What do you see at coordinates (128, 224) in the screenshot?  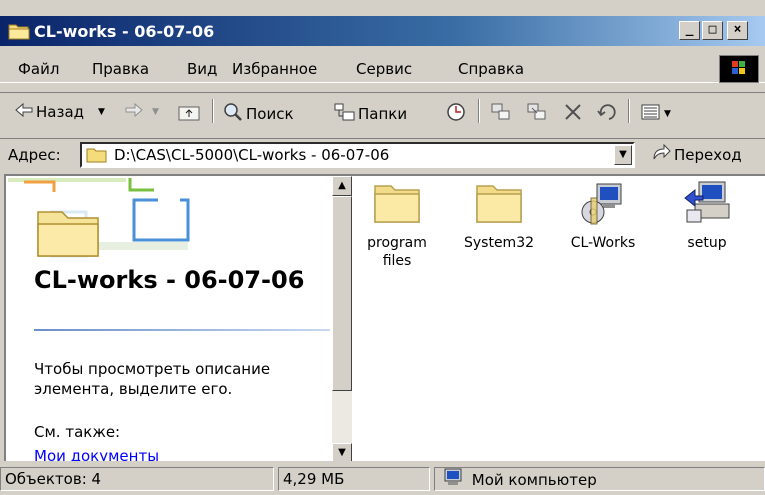 I see `folder-banner-icon` at bounding box center [128, 224].